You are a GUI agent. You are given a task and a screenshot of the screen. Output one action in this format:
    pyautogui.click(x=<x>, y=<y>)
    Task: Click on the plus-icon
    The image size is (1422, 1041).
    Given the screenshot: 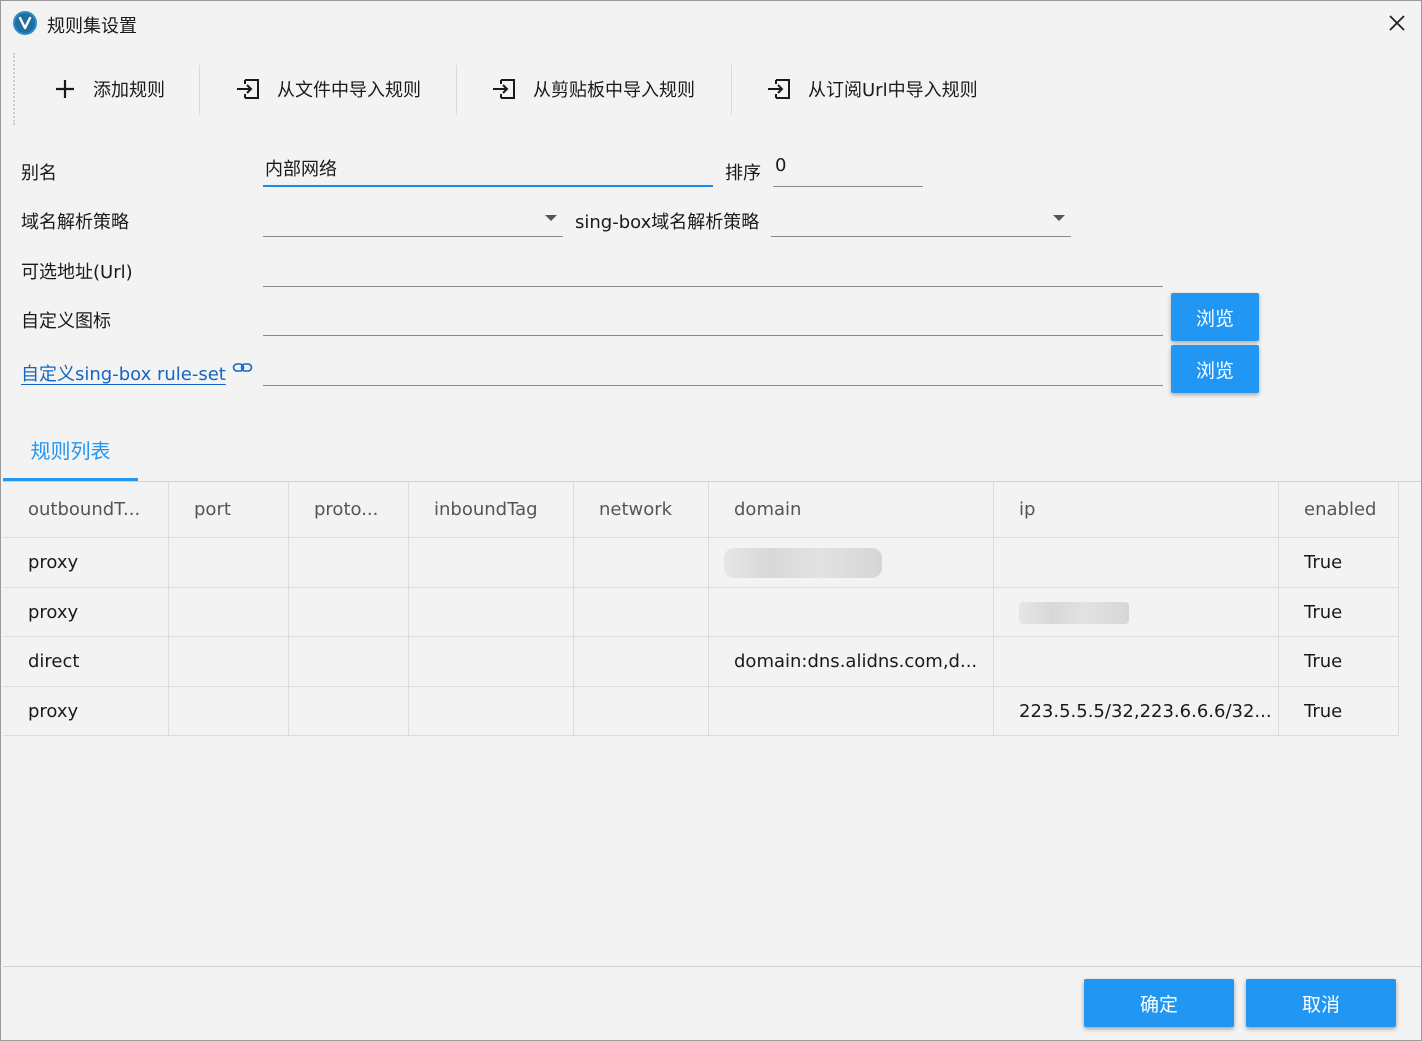 What is the action you would take?
    pyautogui.click(x=65, y=89)
    